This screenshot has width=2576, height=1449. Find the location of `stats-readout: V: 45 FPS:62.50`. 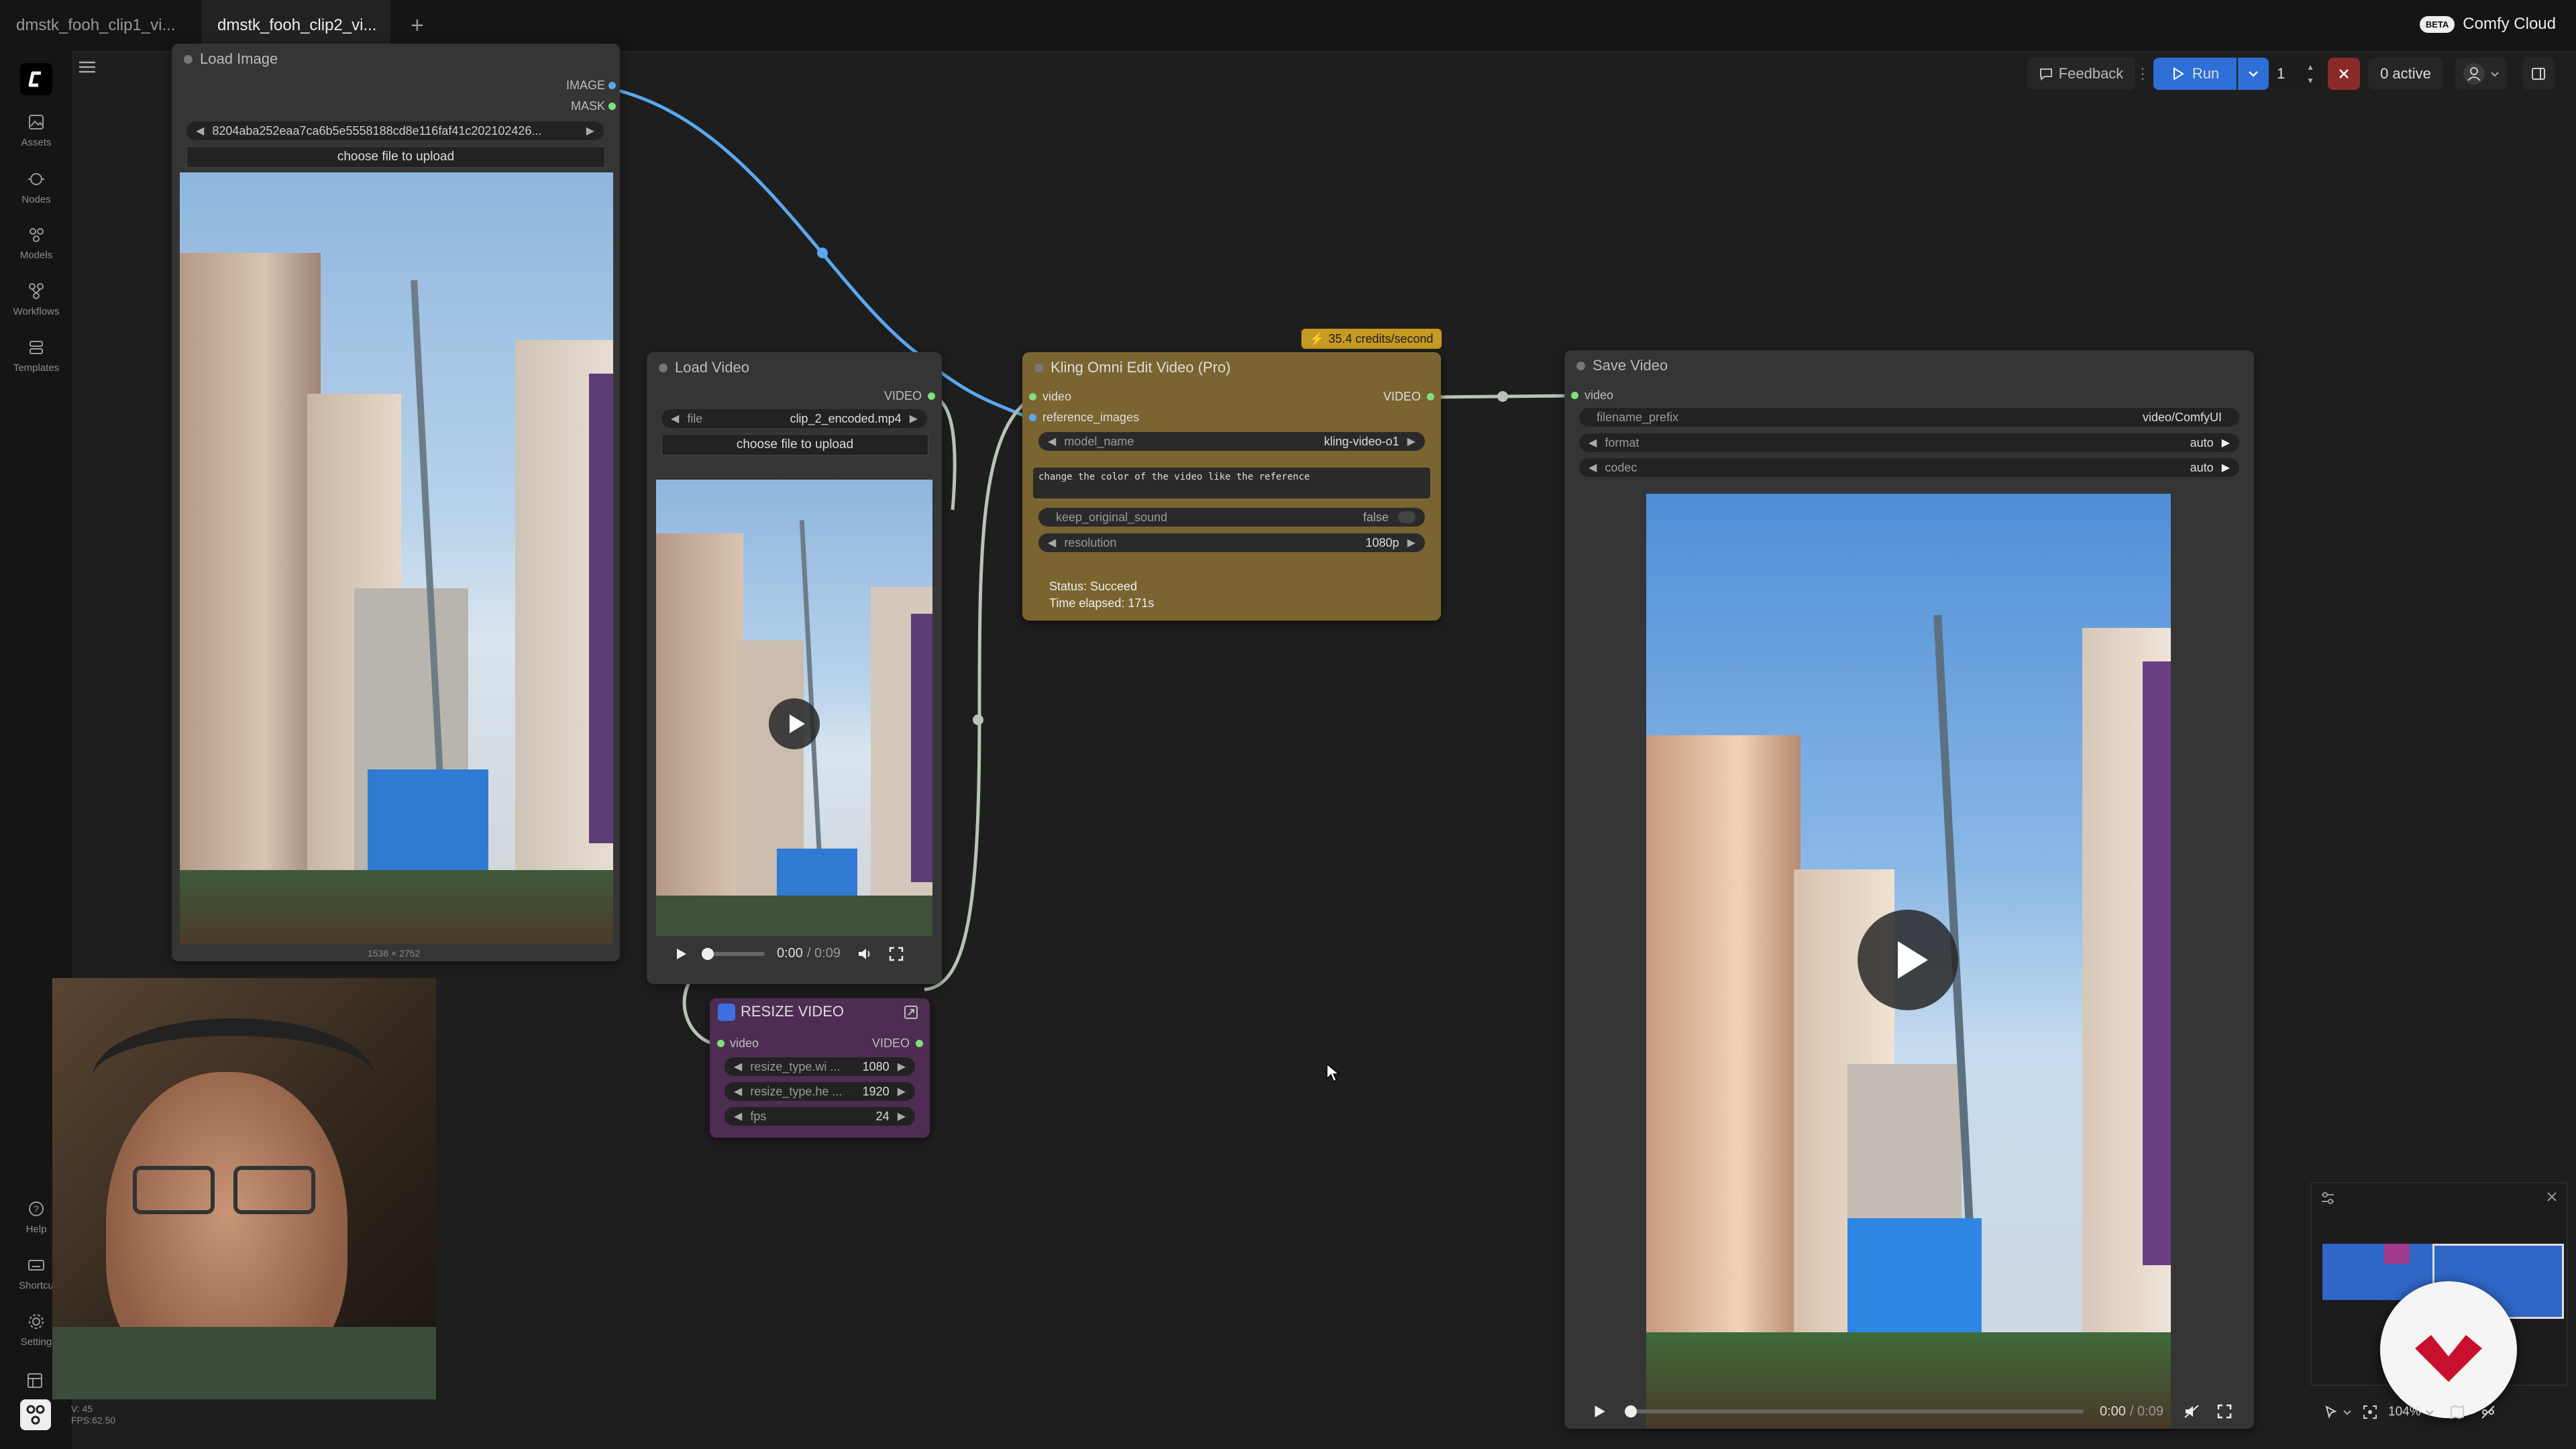

stats-readout: V: 45 FPS:62.50 is located at coordinates (93, 1414).